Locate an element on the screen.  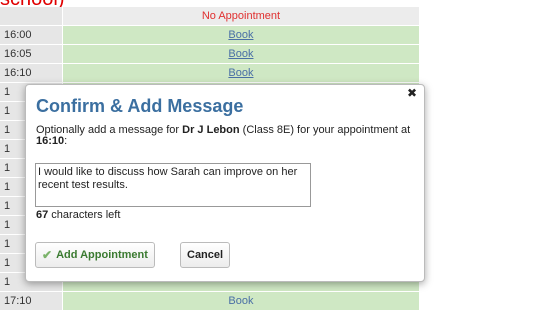
description-suffix: : is located at coordinates (66, 141).